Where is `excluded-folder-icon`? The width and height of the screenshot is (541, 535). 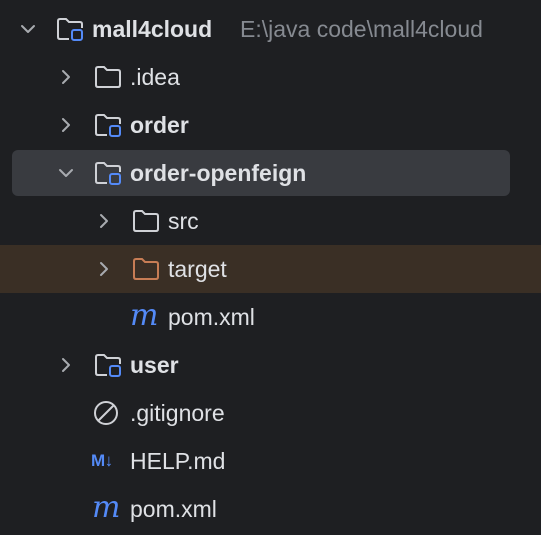 excluded-folder-icon is located at coordinates (146, 269).